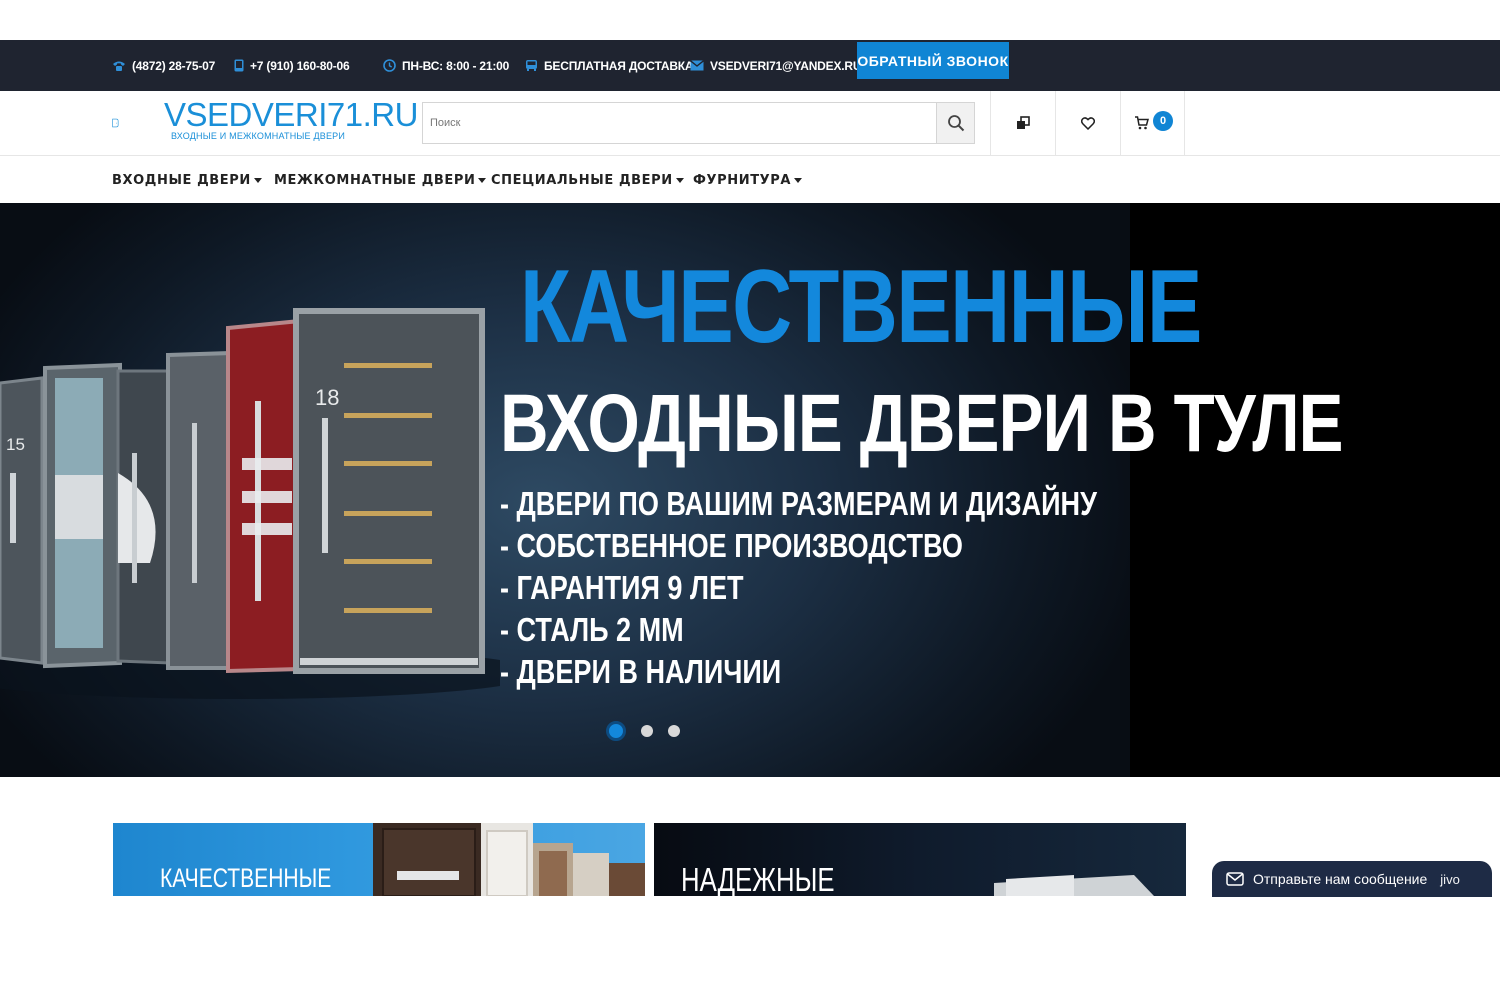  Describe the element at coordinates (119, 66) in the screenshot. I see `phone-icon` at that location.